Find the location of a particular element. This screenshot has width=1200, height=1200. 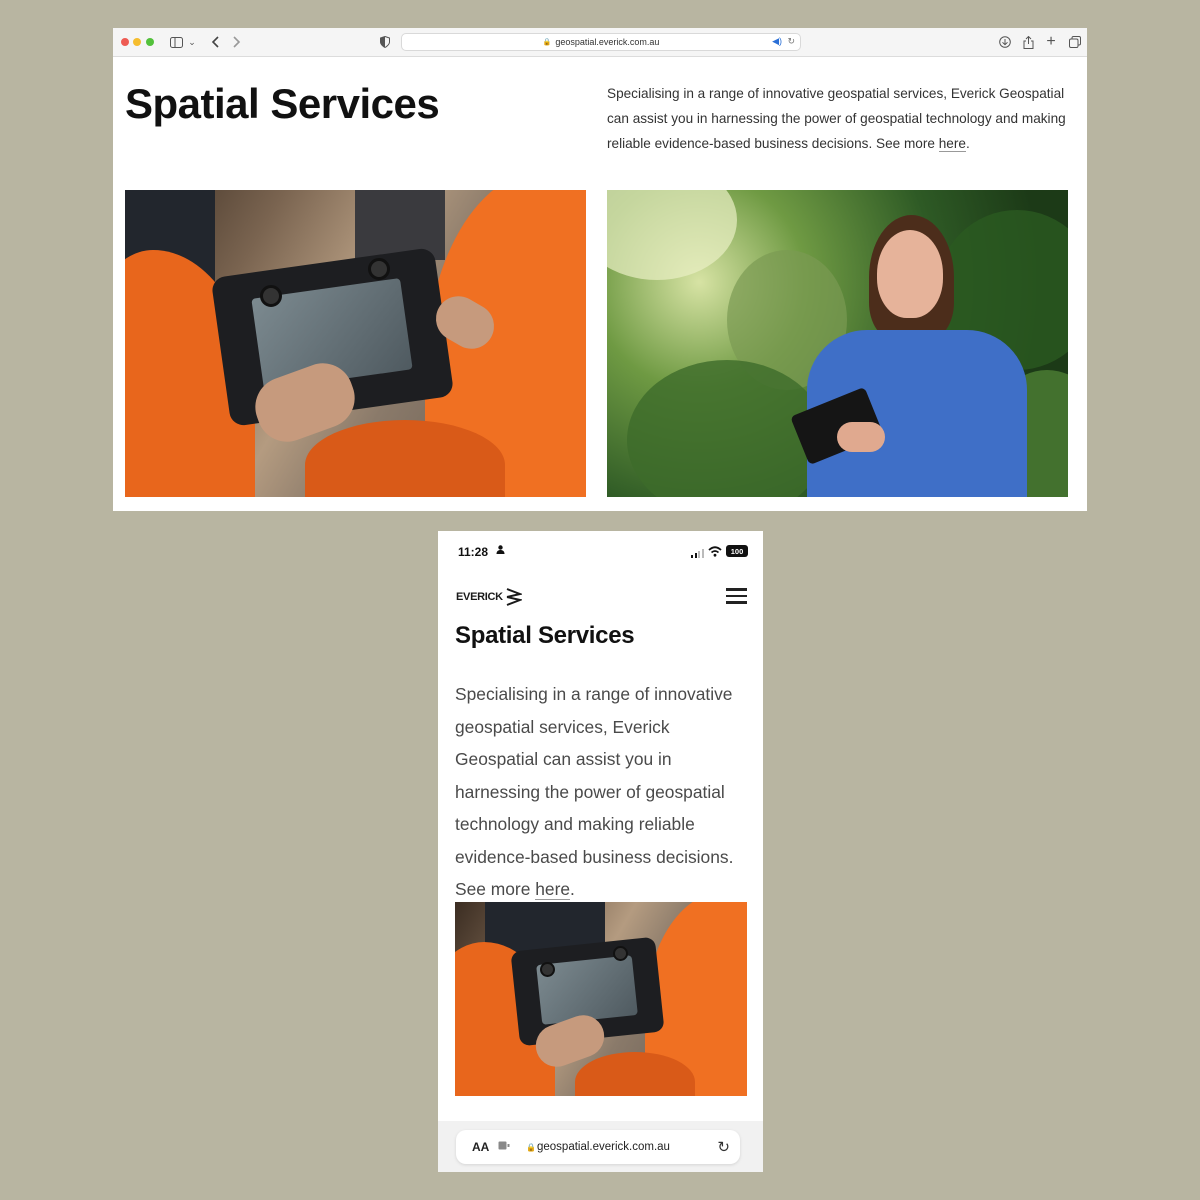

sidebar-icon is located at coordinates (176, 42).